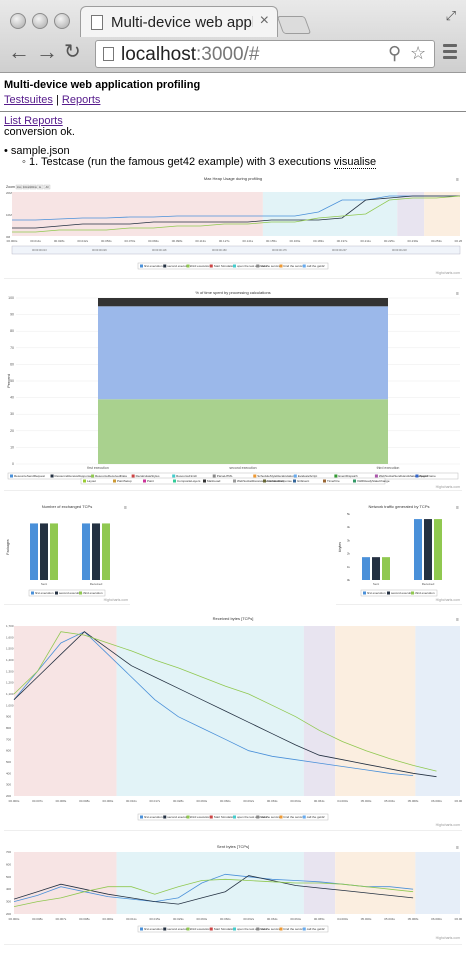 This screenshot has width=466, height=962. What do you see at coordinates (339, 250) in the screenshot?
I see `navigator-tick: 00:00:00.207` at bounding box center [339, 250].